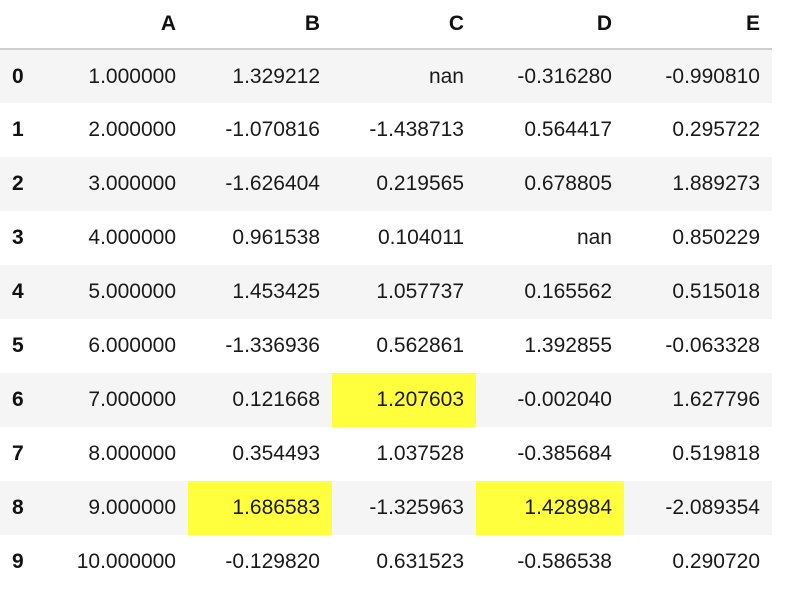  I want to click on table-cell: 0.290720, so click(716, 561).